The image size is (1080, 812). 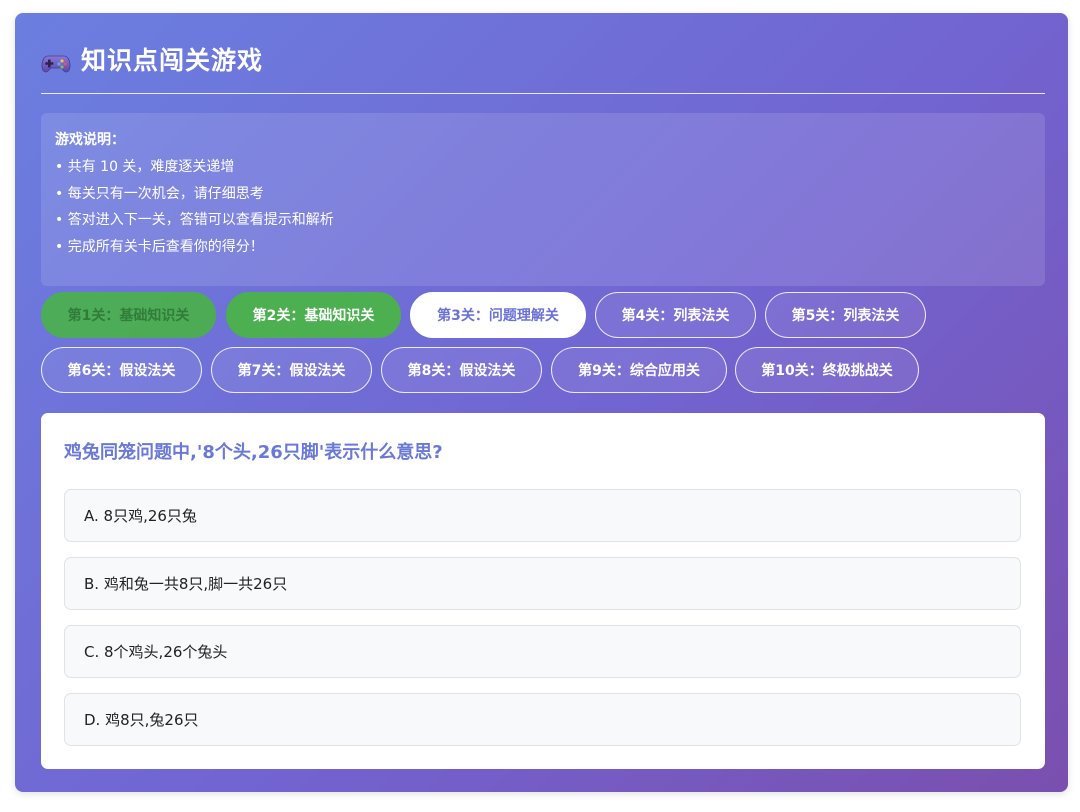 I want to click on level-button-8: 第8关：假设法关, so click(x=461, y=370).